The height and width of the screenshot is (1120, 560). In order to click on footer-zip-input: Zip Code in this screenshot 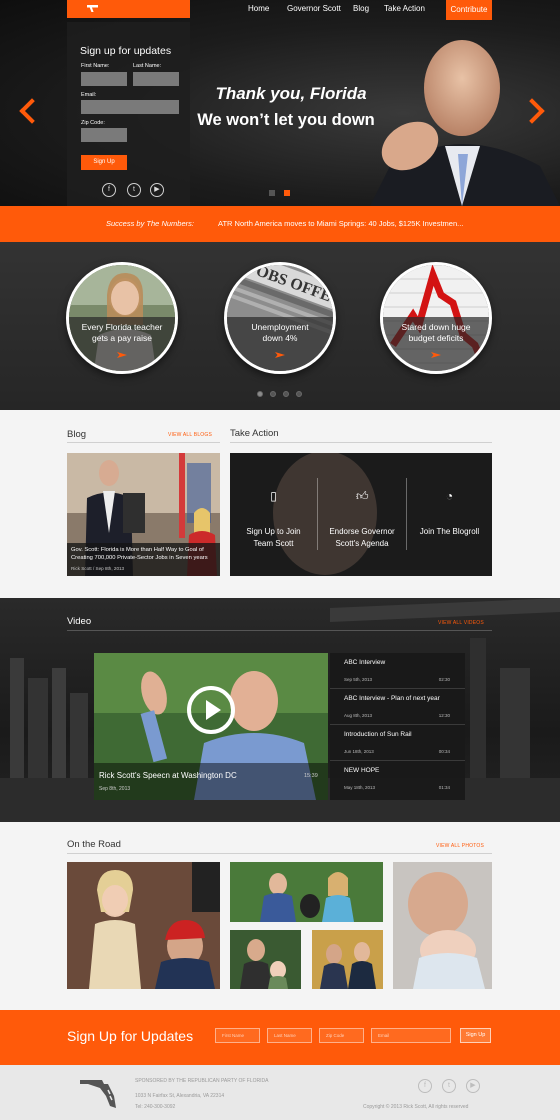, I will do `click(341, 1035)`.